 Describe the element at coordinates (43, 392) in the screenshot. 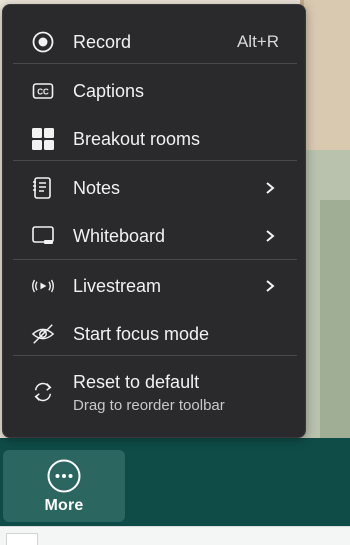

I see `reset-icon` at that location.